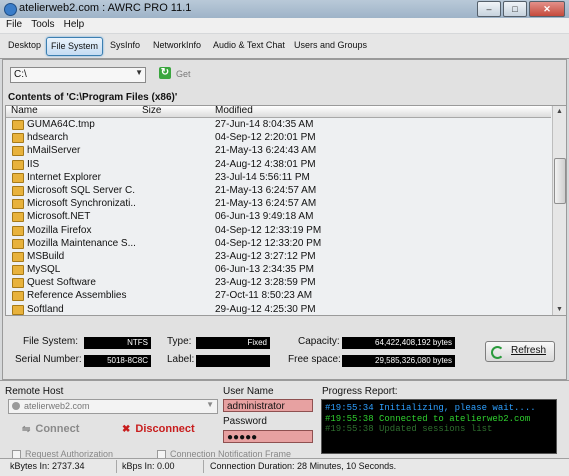 The height and width of the screenshot is (476, 569). Describe the element at coordinates (113, 406) in the screenshot. I see `remote-host-dropdown: atelierweb2.com ▼` at that location.